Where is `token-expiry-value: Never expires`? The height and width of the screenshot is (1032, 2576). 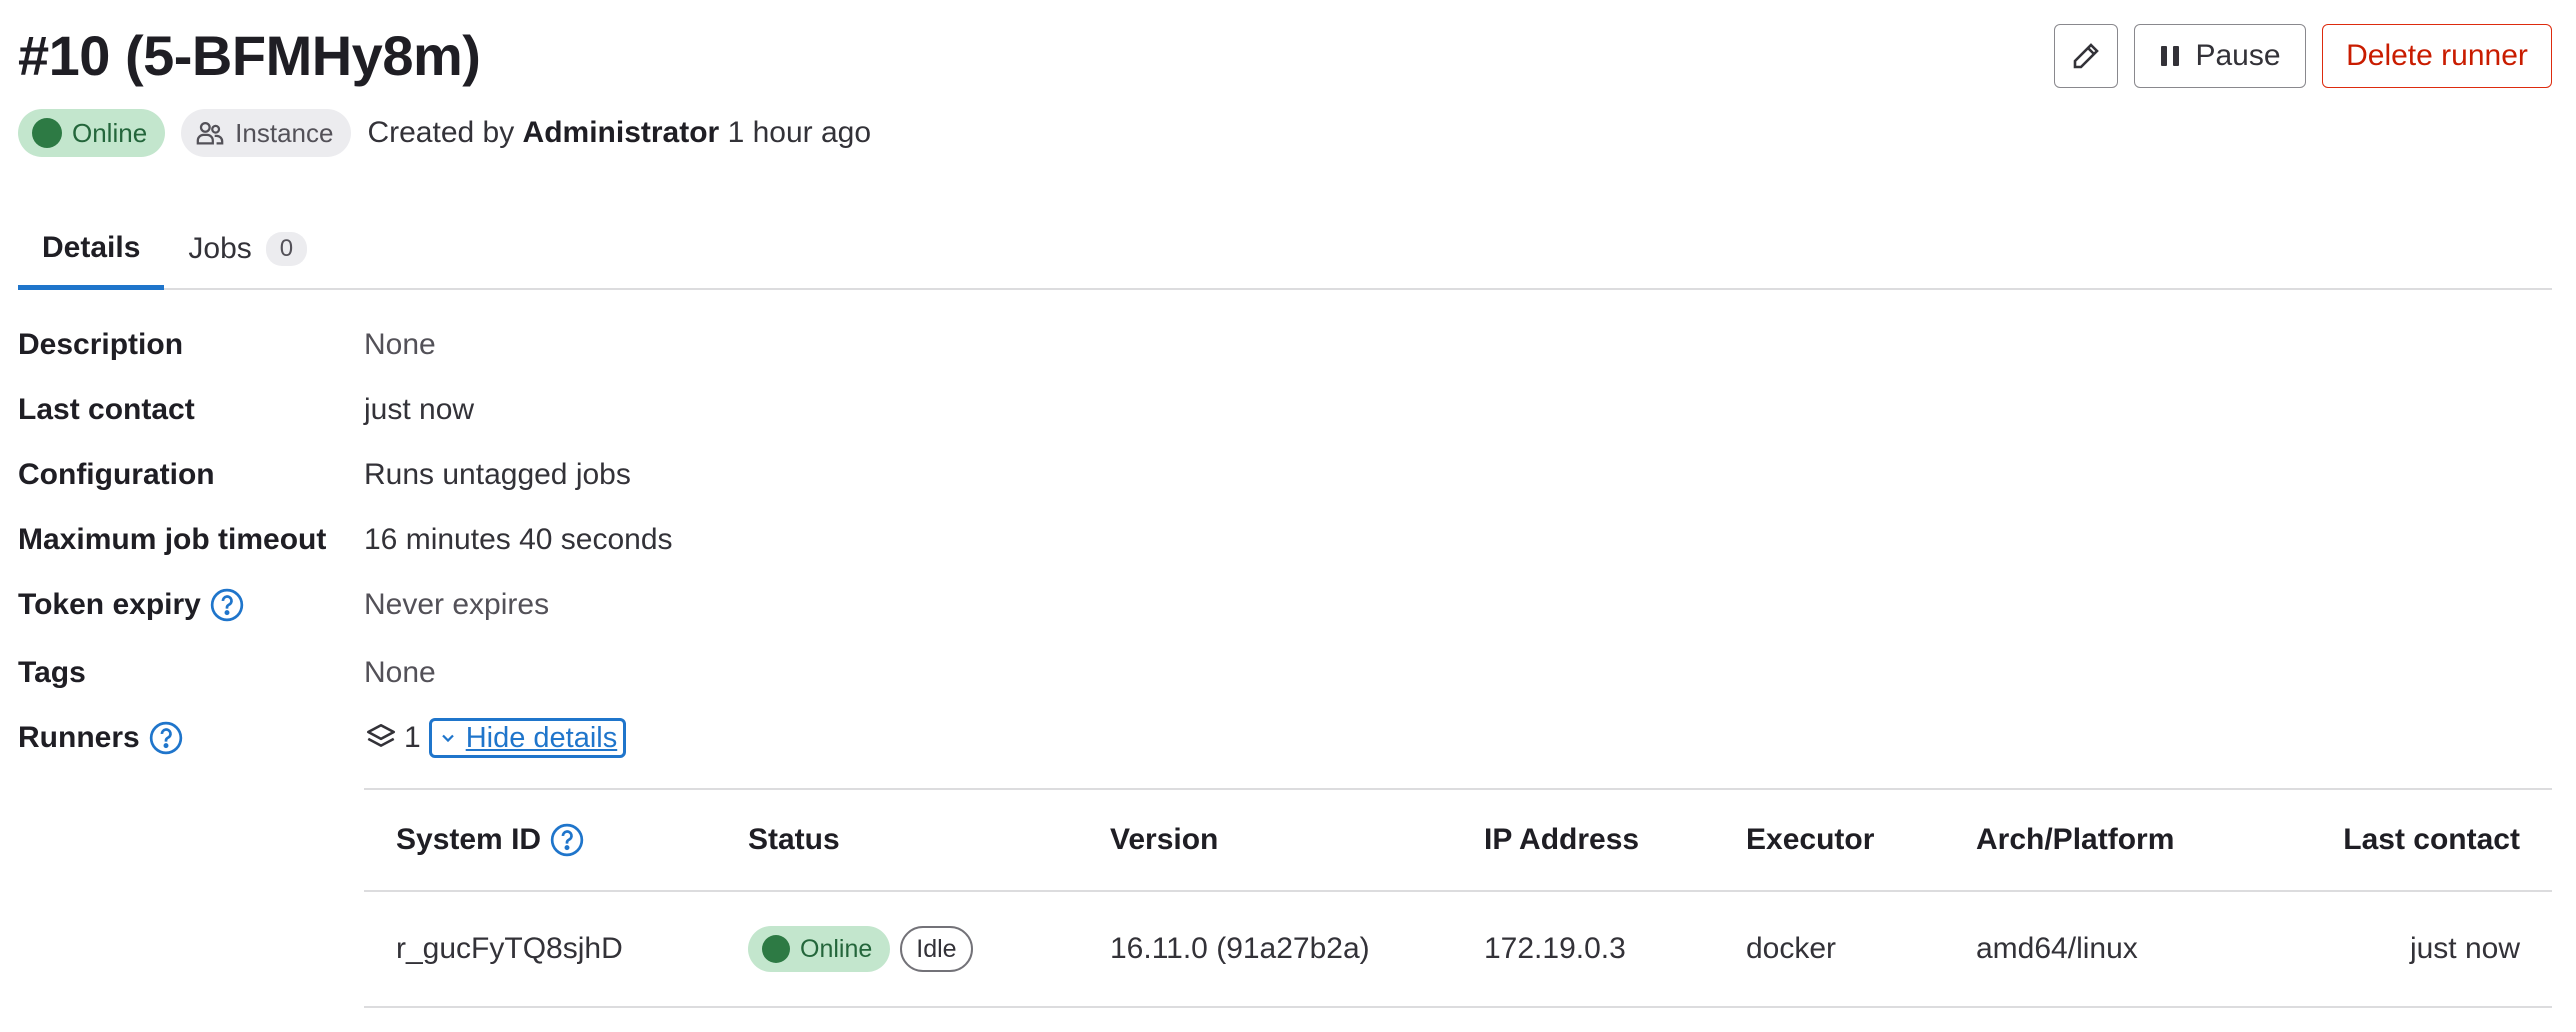
token-expiry-value: Never expires is located at coordinates (457, 604).